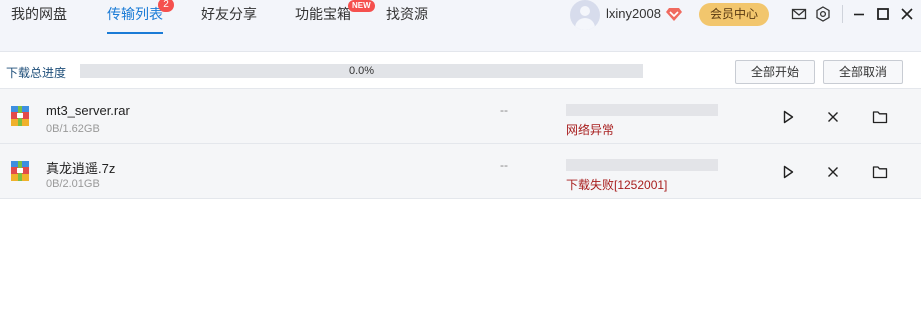 This screenshot has height=316, width=921. What do you see at coordinates (73, 184) in the screenshot?
I see `file-size: 0B/2.01GB` at bounding box center [73, 184].